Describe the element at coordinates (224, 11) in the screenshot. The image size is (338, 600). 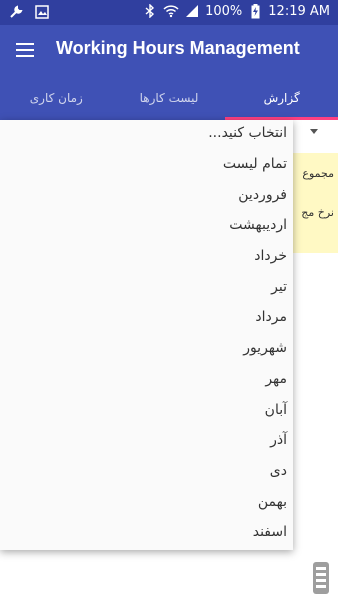
I see `battery-percent: 100%` at that location.